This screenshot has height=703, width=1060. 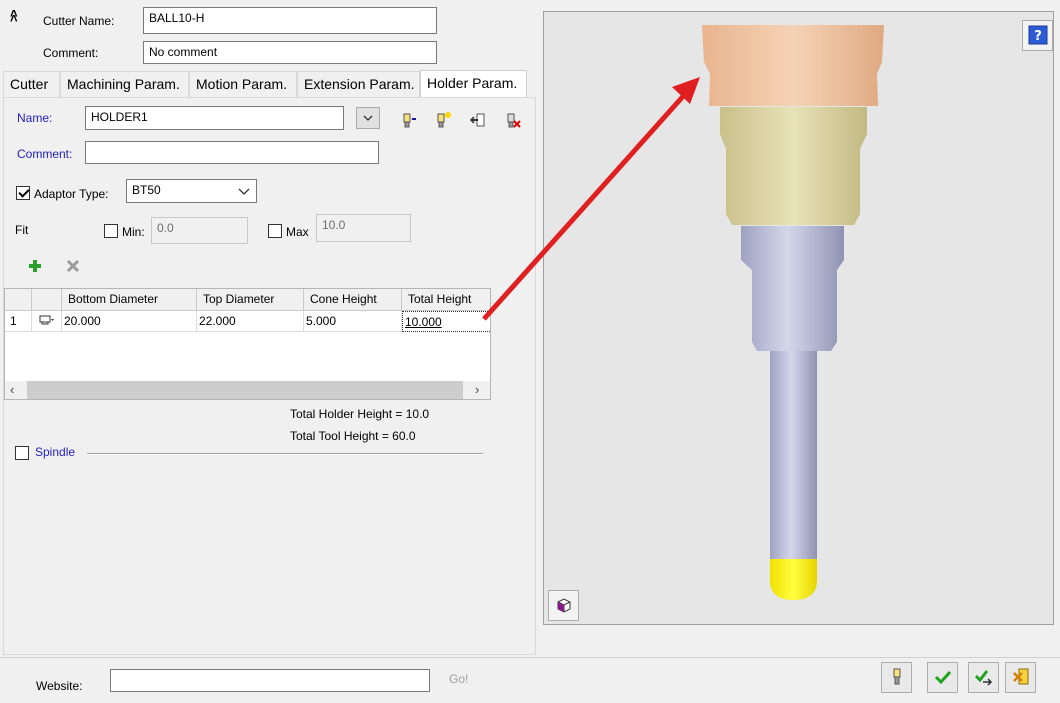 I want to click on max-checkbox, so click(x=275, y=231).